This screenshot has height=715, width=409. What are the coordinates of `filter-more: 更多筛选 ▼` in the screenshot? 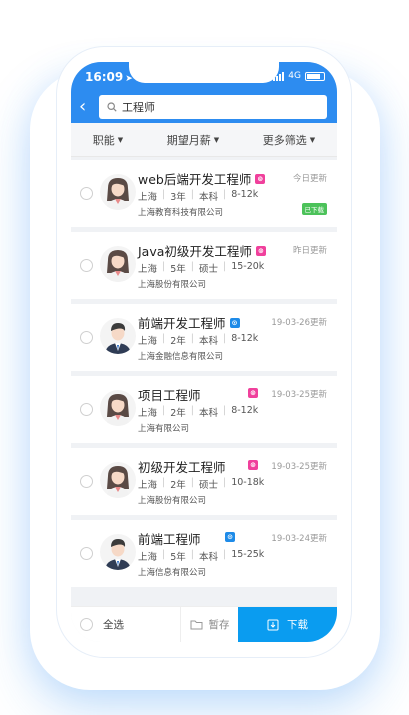 It's located at (289, 140).